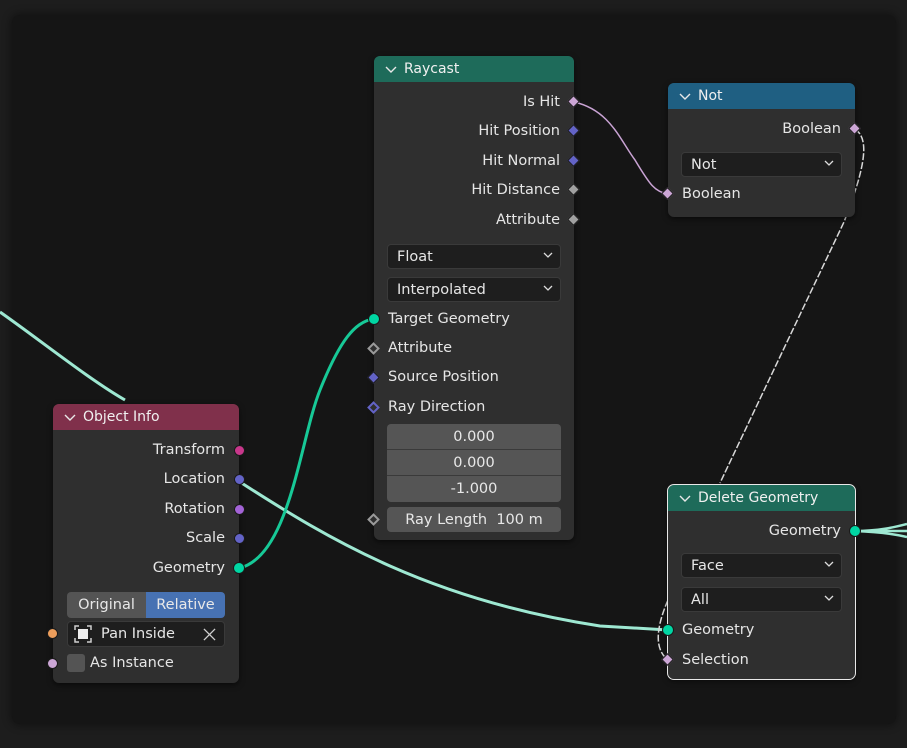 Image resolution: width=907 pixels, height=748 pixels. What do you see at coordinates (121, 417) in the screenshot?
I see `object-info-title: Object Info` at bounding box center [121, 417].